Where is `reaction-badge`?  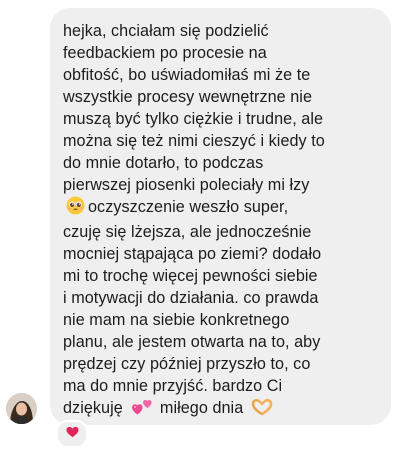 reaction-badge is located at coordinates (72, 434).